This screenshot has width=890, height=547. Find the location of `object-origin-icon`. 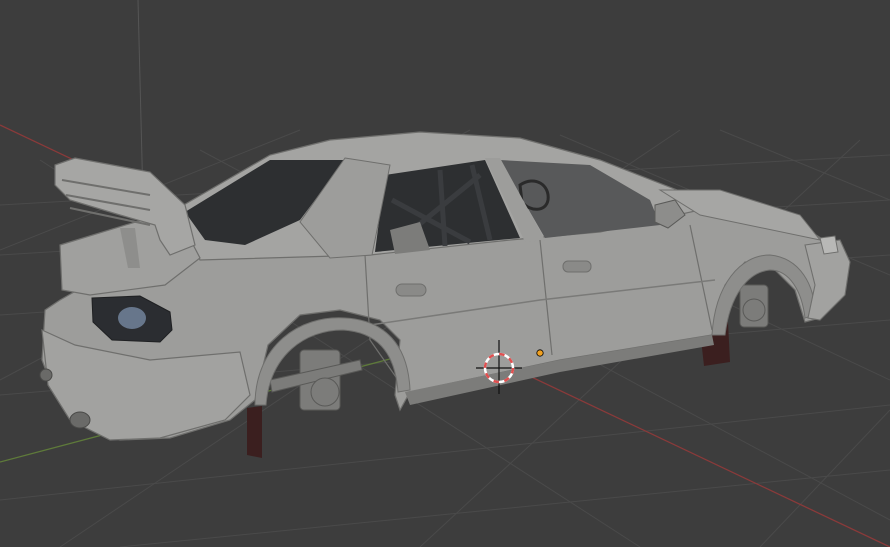

object-origin-icon is located at coordinates (540, 353).